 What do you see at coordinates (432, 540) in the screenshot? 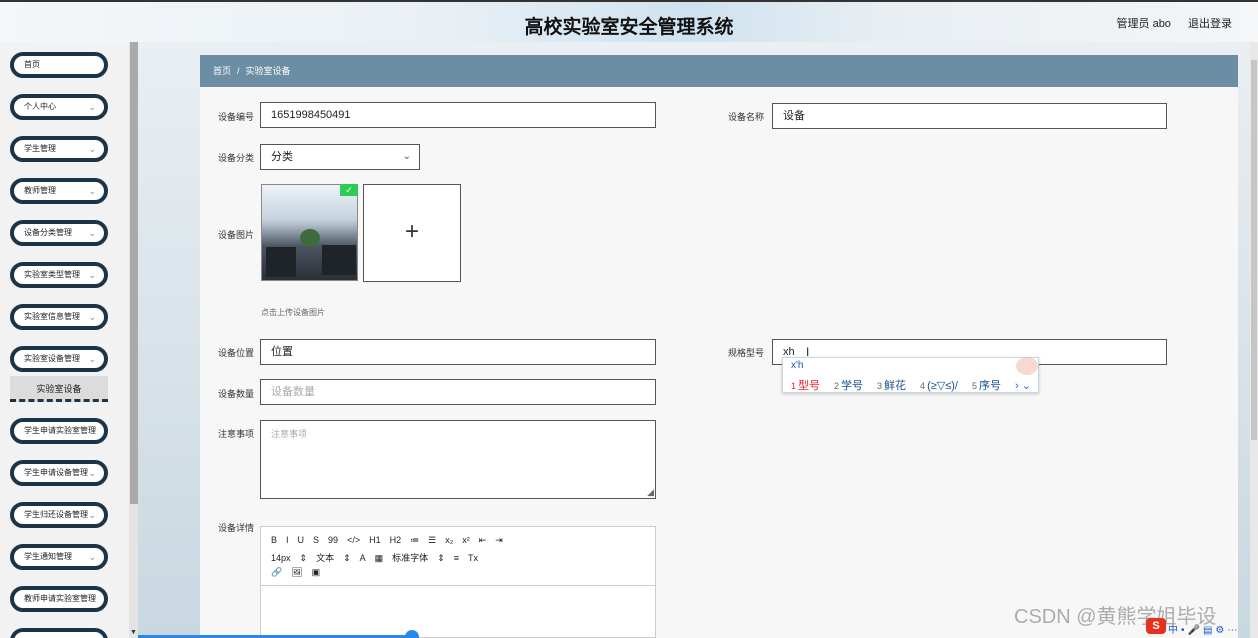
I see `editor-tool-button: ☰` at bounding box center [432, 540].